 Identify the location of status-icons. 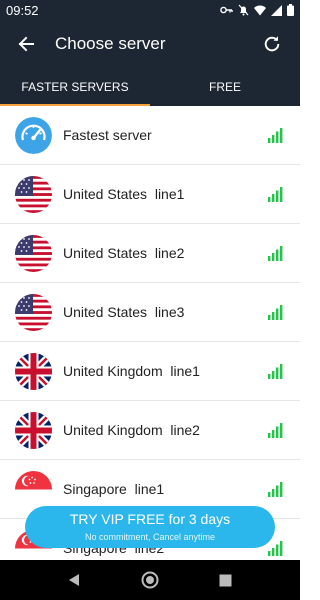
(257, 10).